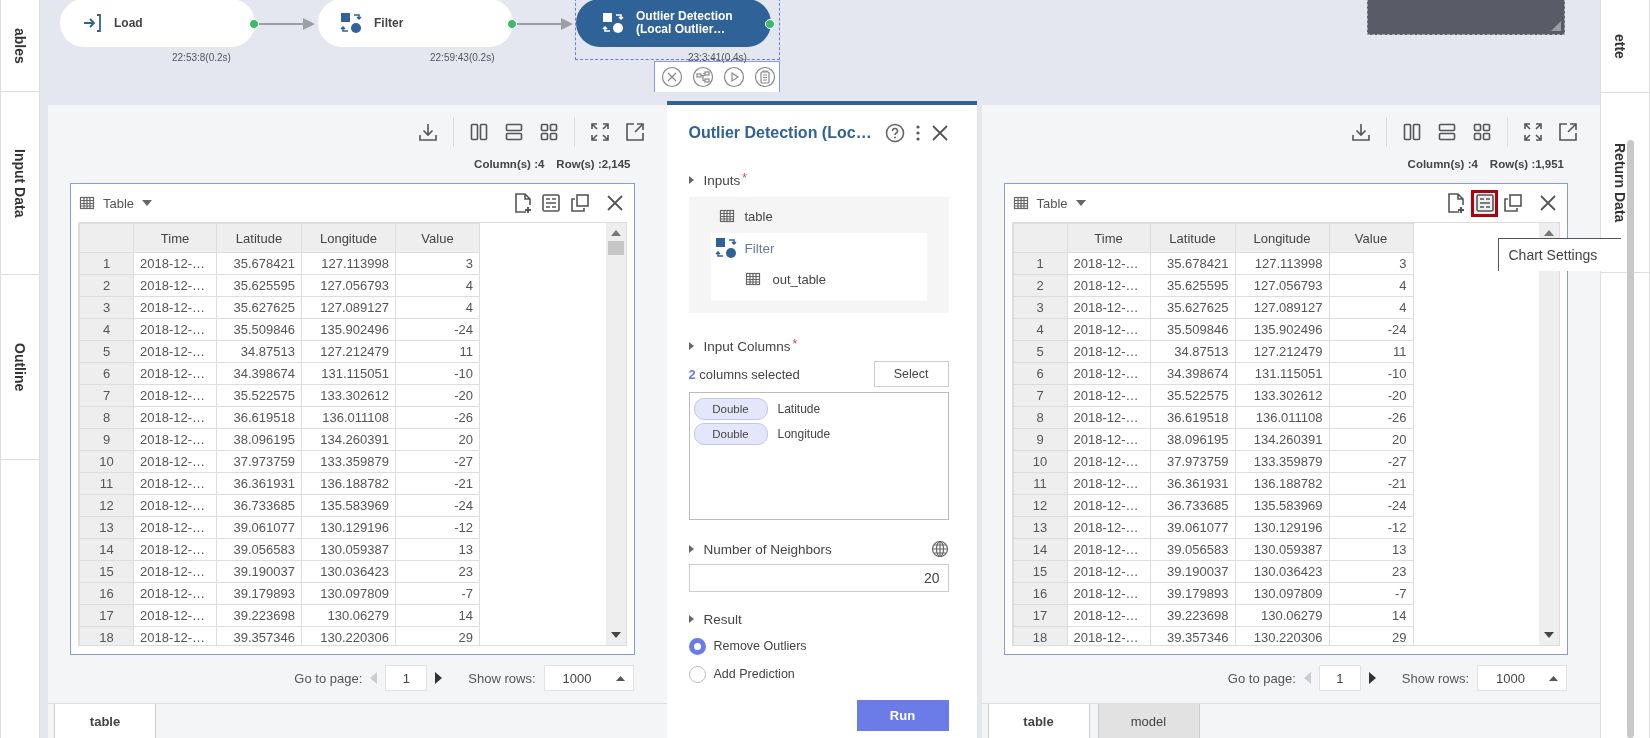 This screenshot has height=738, width=1650. What do you see at coordinates (767, 549) in the screenshot?
I see `section-title: Number of Neighbors` at bounding box center [767, 549].